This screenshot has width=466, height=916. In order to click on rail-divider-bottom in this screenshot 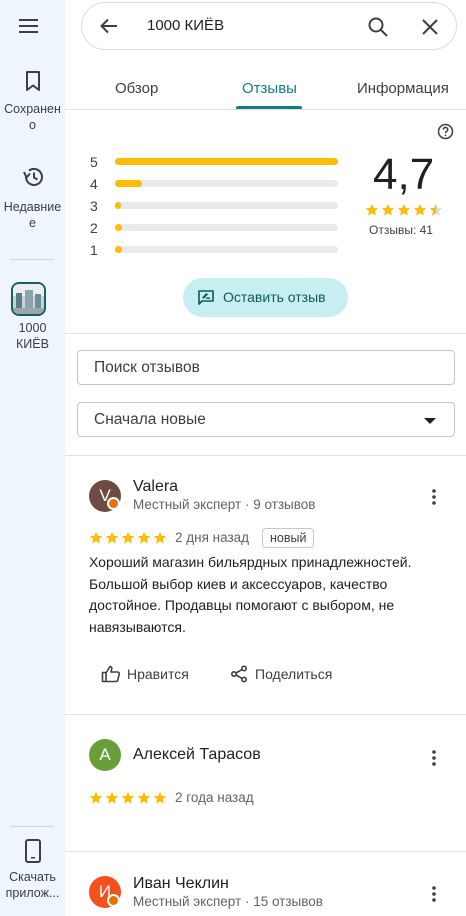, I will do `click(32, 826)`.